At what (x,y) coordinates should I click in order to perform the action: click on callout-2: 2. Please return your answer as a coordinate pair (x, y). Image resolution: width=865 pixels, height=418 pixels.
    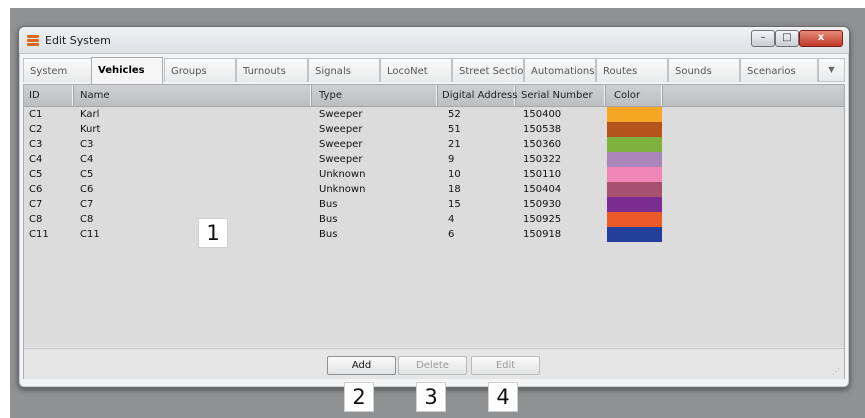
    Looking at the image, I should click on (359, 397).